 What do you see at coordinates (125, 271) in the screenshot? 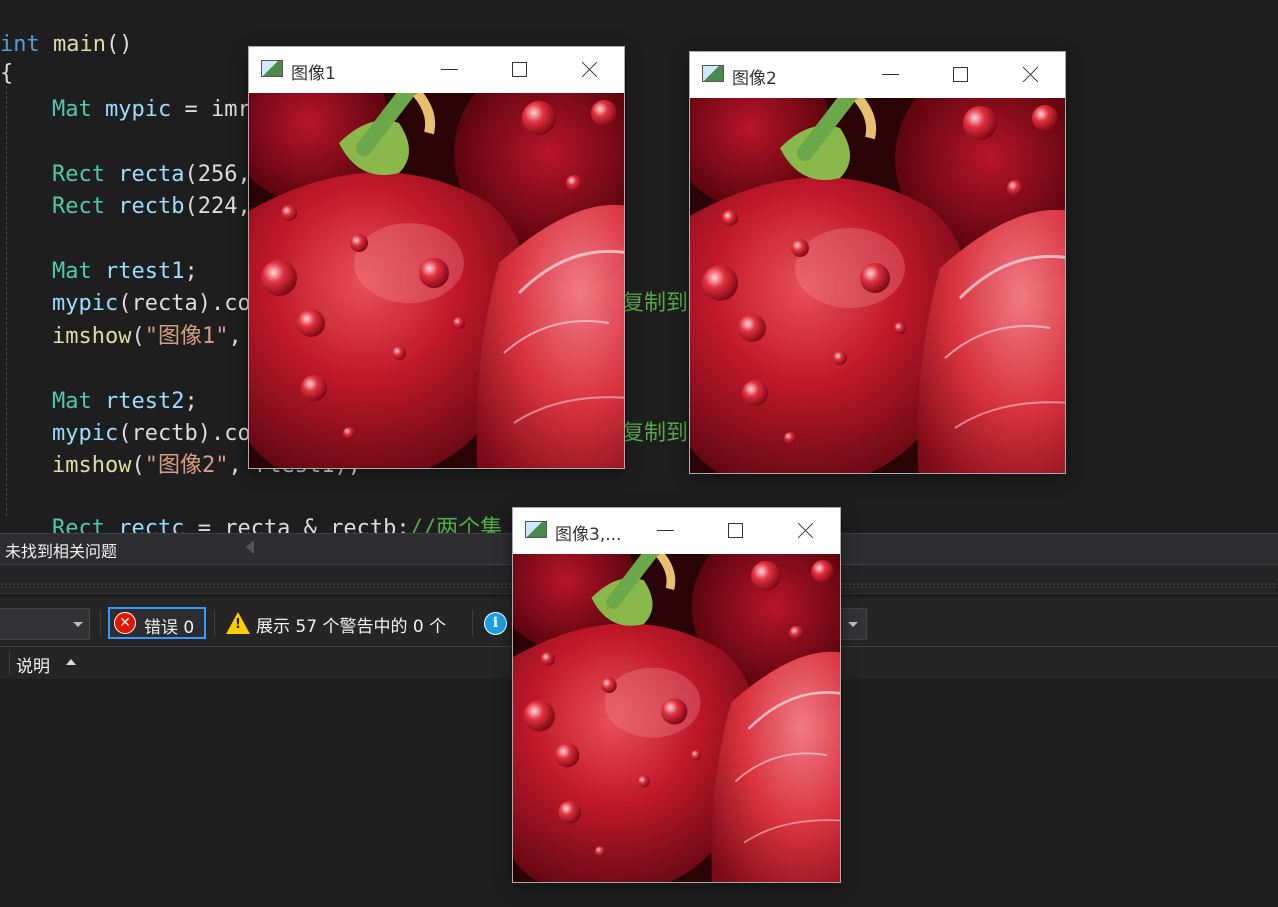
I see `code-line: Mat rtest1;` at bounding box center [125, 271].